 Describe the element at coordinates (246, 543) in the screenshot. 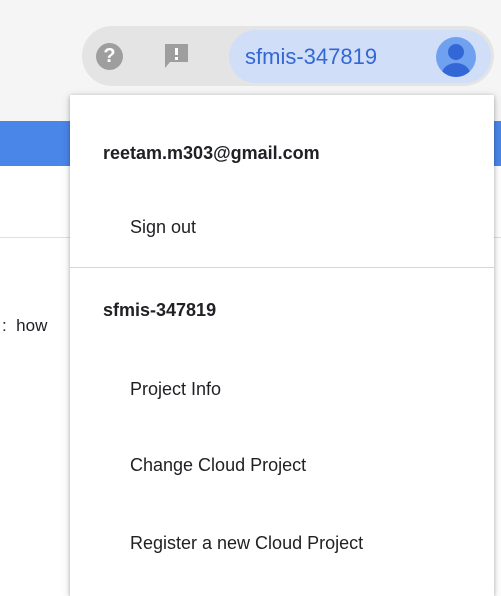

I see `register-cloud-project-menu-item: Register a new Cloud Project` at that location.